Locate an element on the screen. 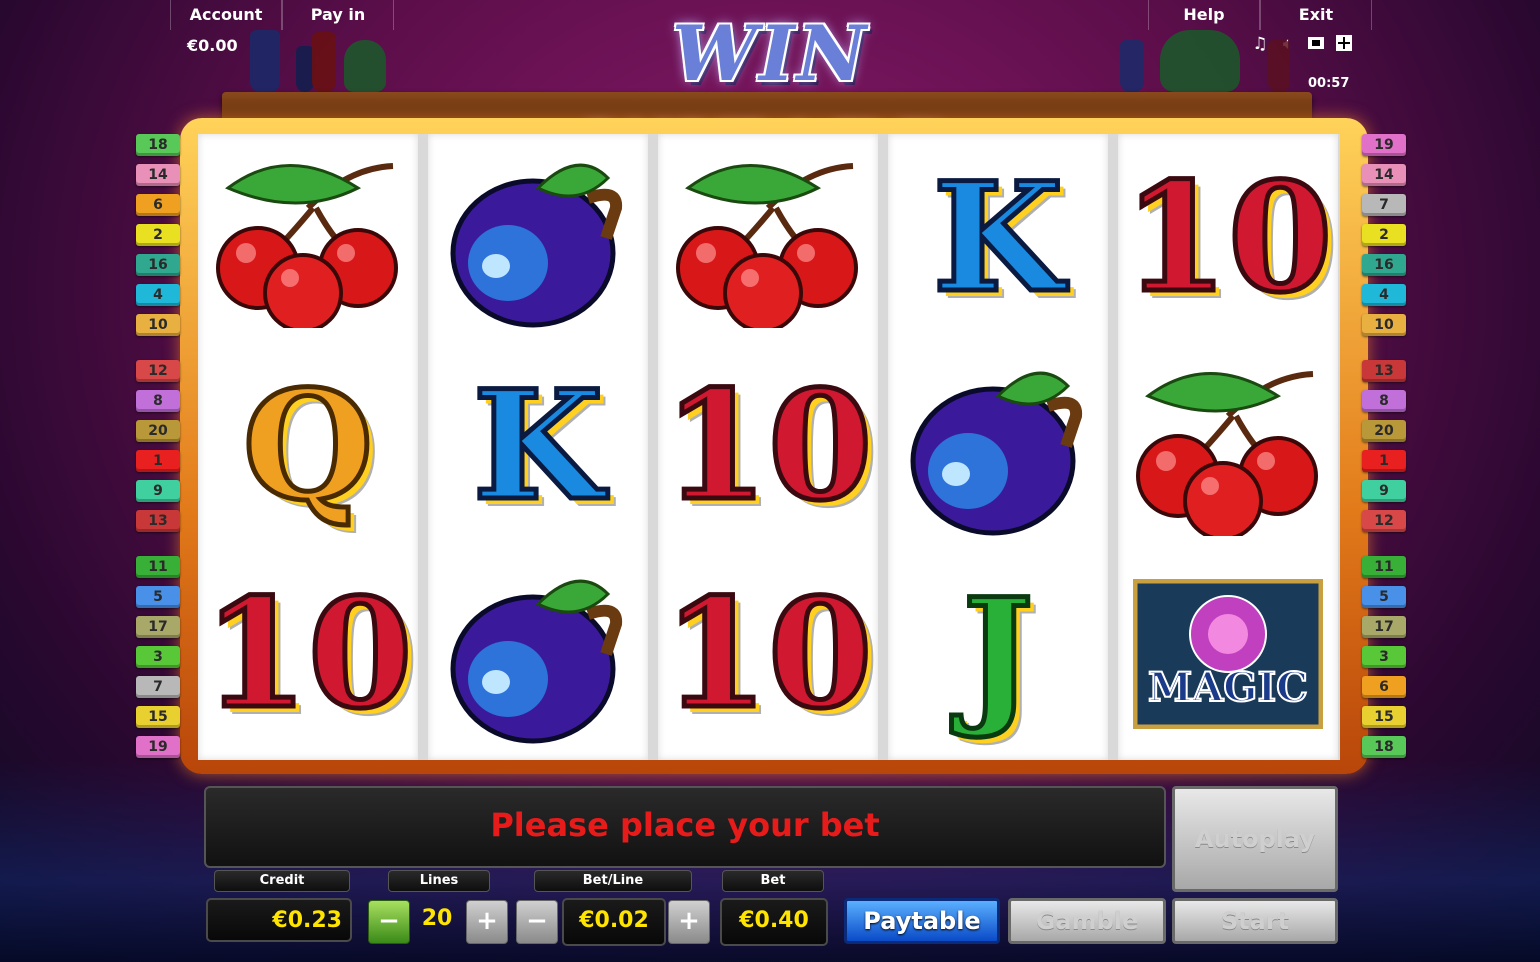  magic-symbol: MAGIC is located at coordinates (1228, 654).